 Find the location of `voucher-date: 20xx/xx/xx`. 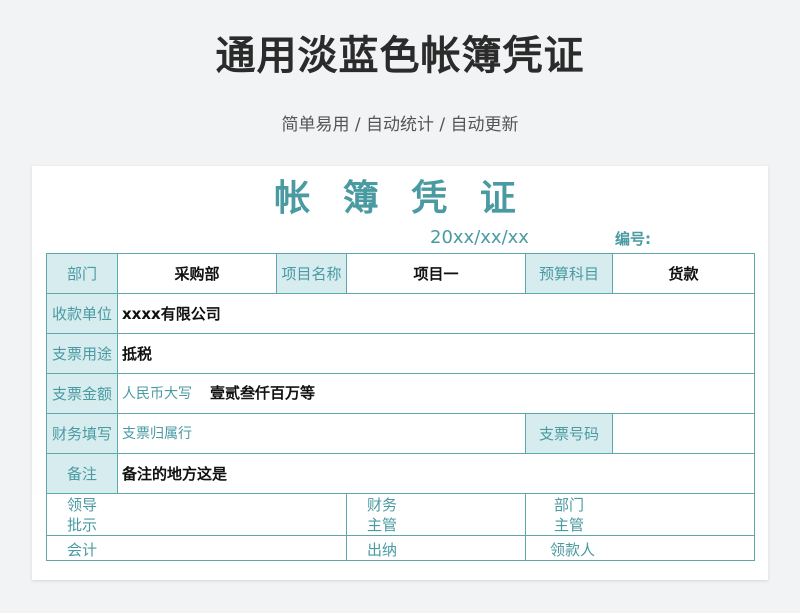

voucher-date: 20xx/xx/xx is located at coordinates (479, 237).